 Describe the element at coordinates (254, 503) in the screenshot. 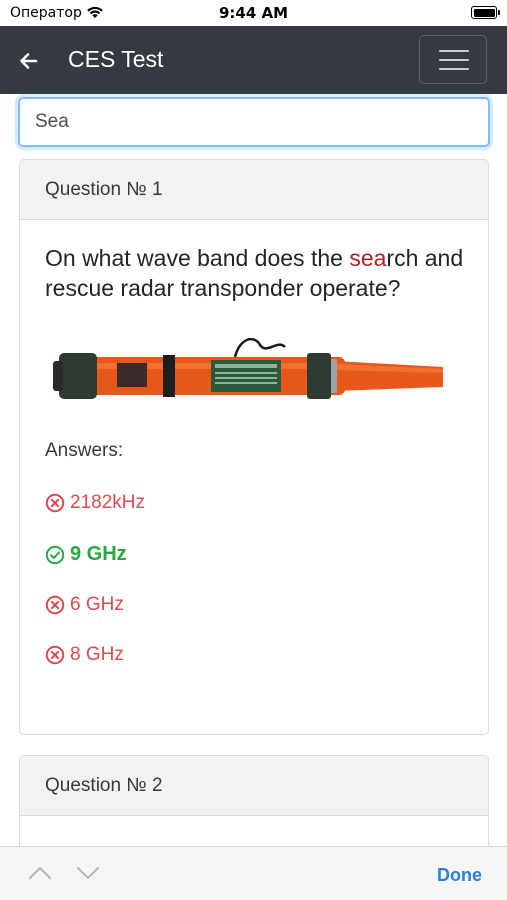

I see `answer-option: 2182kHz` at that location.